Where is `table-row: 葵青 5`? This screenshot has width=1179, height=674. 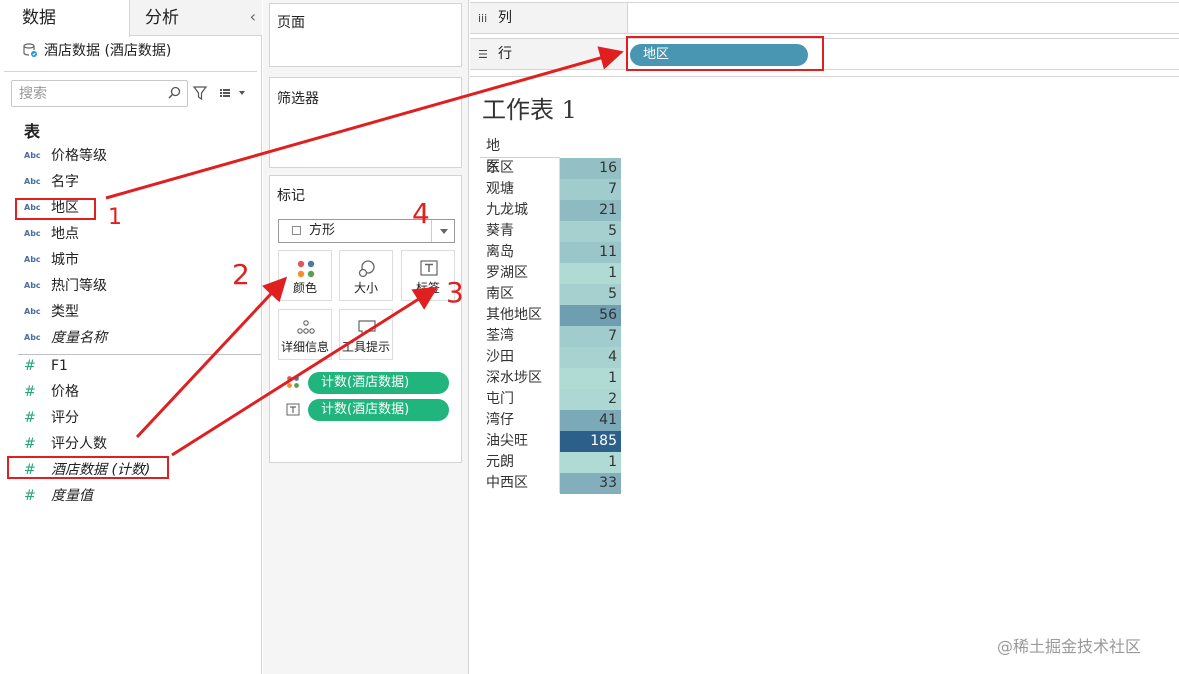
table-row: 葵青 5 is located at coordinates (550, 231).